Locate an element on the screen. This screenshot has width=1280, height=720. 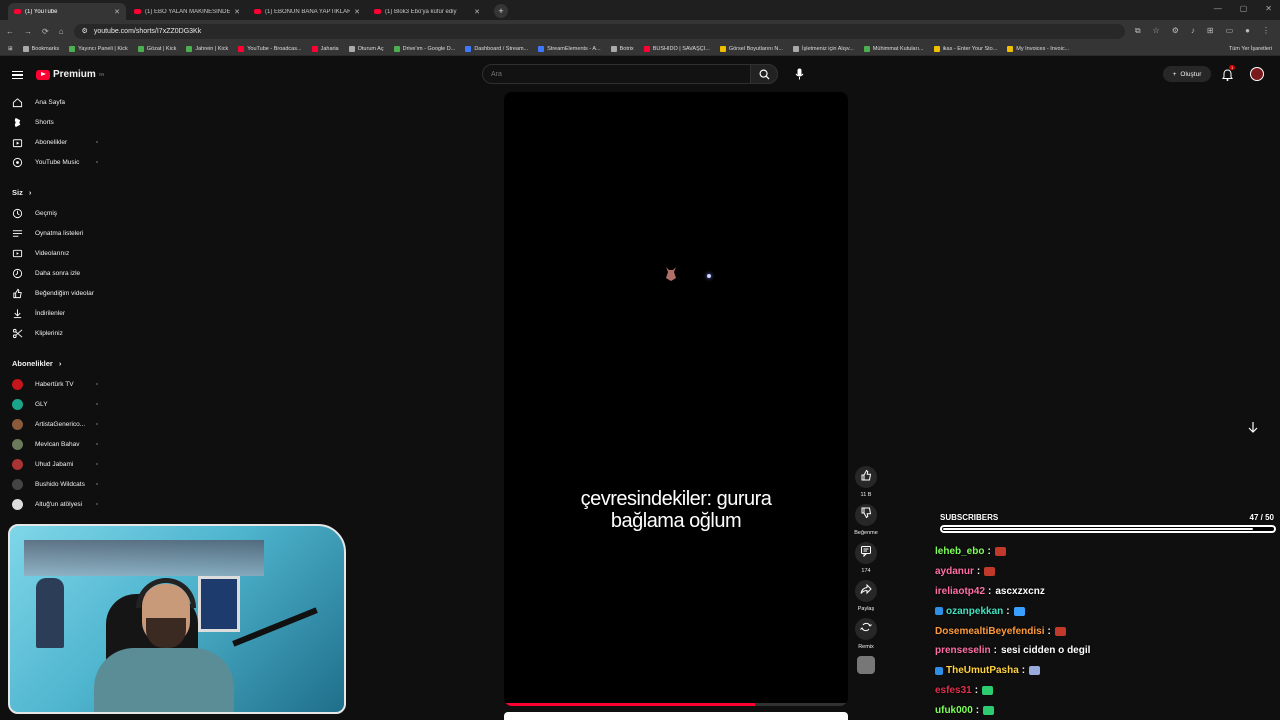
chat-username: TheUmutPasha is located at coordinates (982, 670).